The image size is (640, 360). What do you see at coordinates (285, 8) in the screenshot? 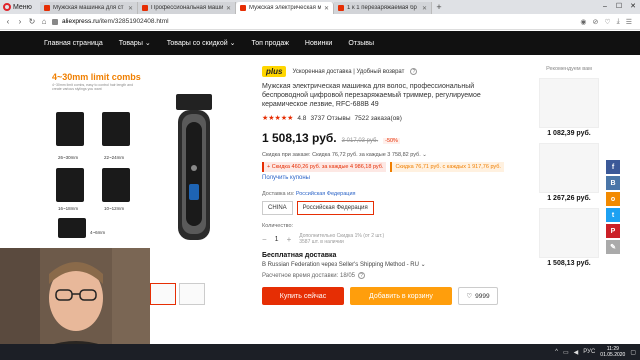
I see `browser-tab-active: Мужская электрическая м ✕` at bounding box center [285, 8].